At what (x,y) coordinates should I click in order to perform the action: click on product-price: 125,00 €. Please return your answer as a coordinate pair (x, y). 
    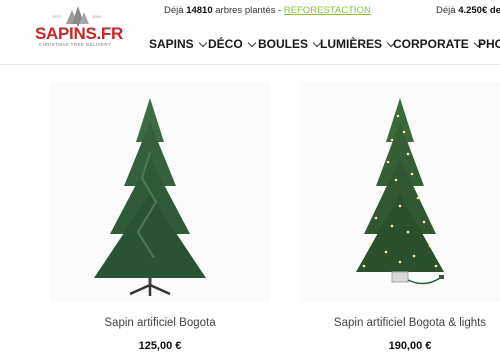
    Looking at the image, I should click on (160, 346).